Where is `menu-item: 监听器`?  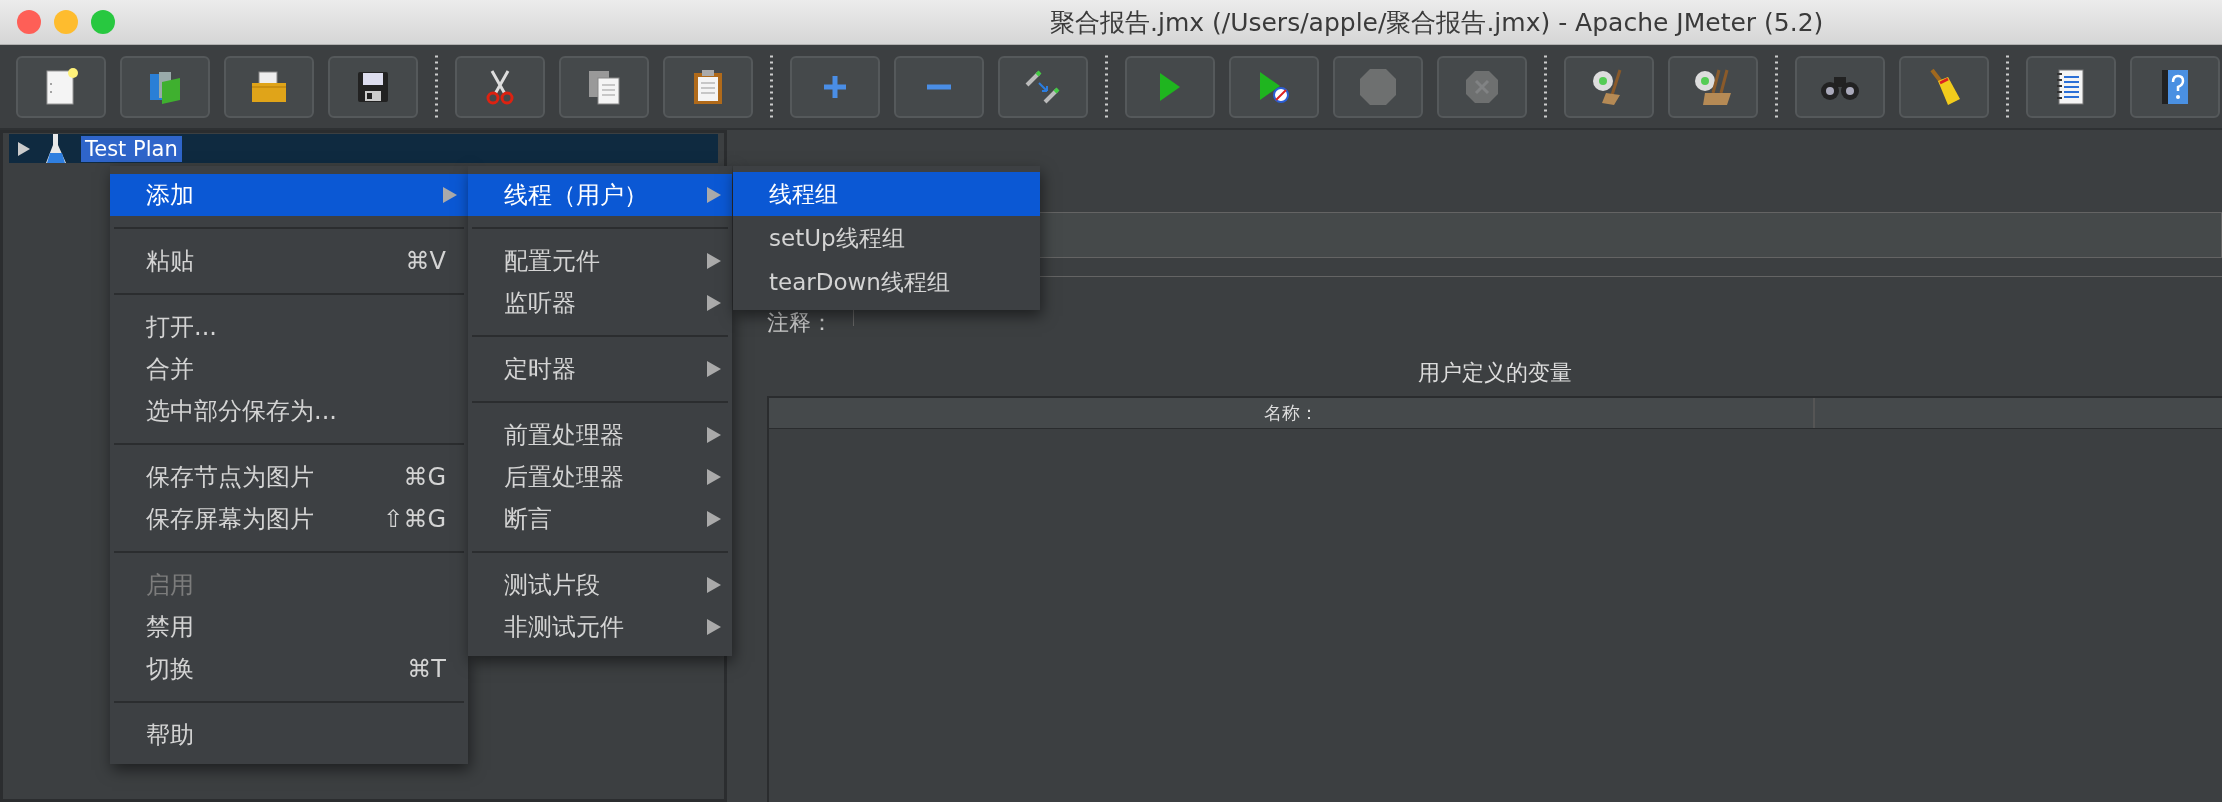
menu-item: 监听器 is located at coordinates (600, 303).